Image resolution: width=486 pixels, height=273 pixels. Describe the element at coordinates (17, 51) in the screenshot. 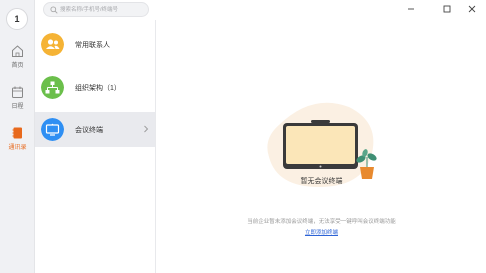

I see `home-icon` at that location.